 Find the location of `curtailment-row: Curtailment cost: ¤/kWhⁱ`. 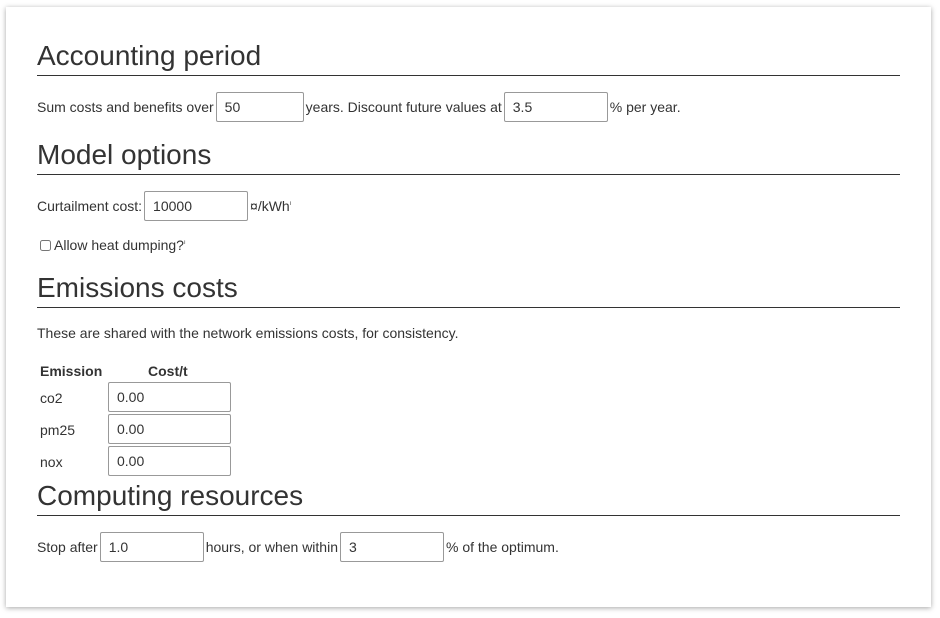

curtailment-row: Curtailment cost: ¤/kWhⁱ is located at coordinates (164, 206).